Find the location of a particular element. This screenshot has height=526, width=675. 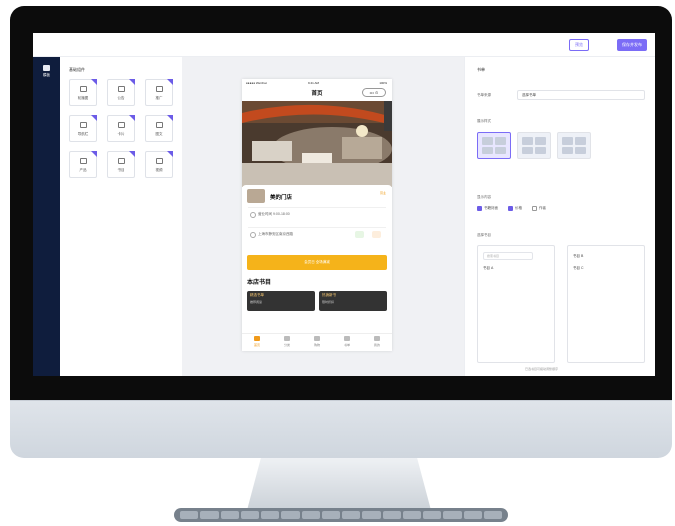

book-card: 热销新书 限时折扣 is located at coordinates (353, 301).